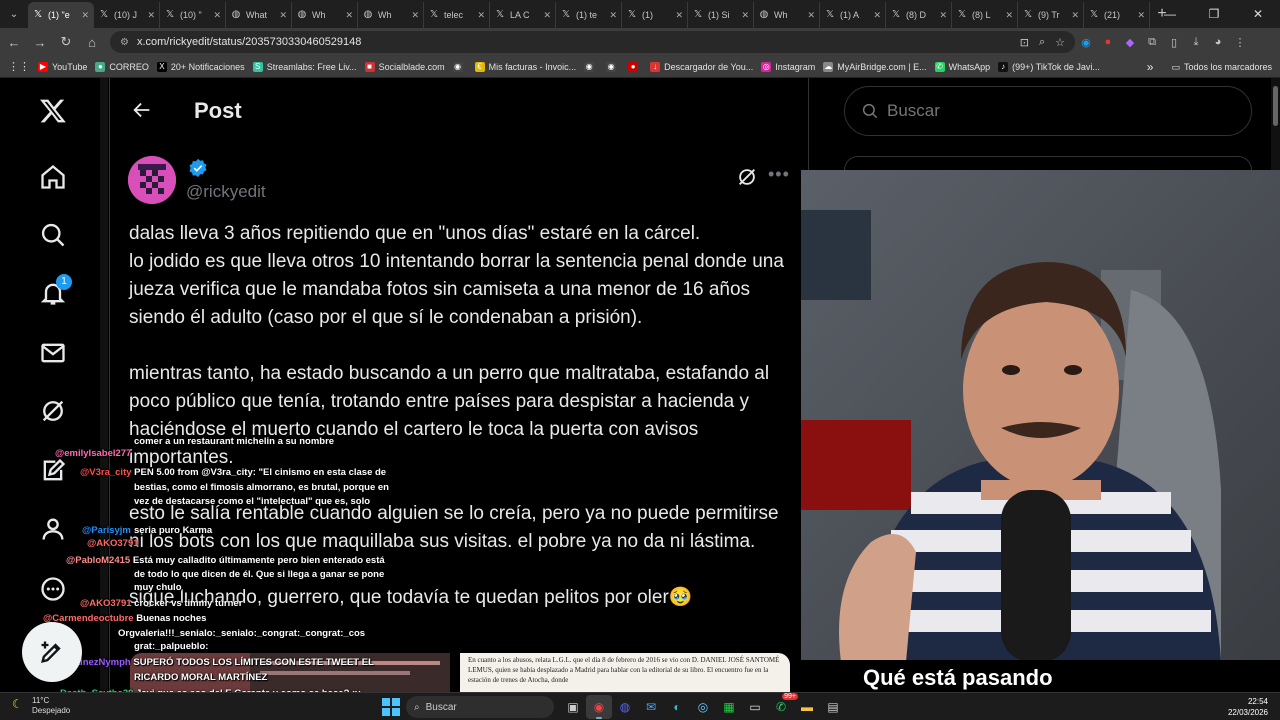 This screenshot has width=1280, height=720. What do you see at coordinates (651, 707) in the screenshot?
I see `mail-icon: ✉` at bounding box center [651, 707].